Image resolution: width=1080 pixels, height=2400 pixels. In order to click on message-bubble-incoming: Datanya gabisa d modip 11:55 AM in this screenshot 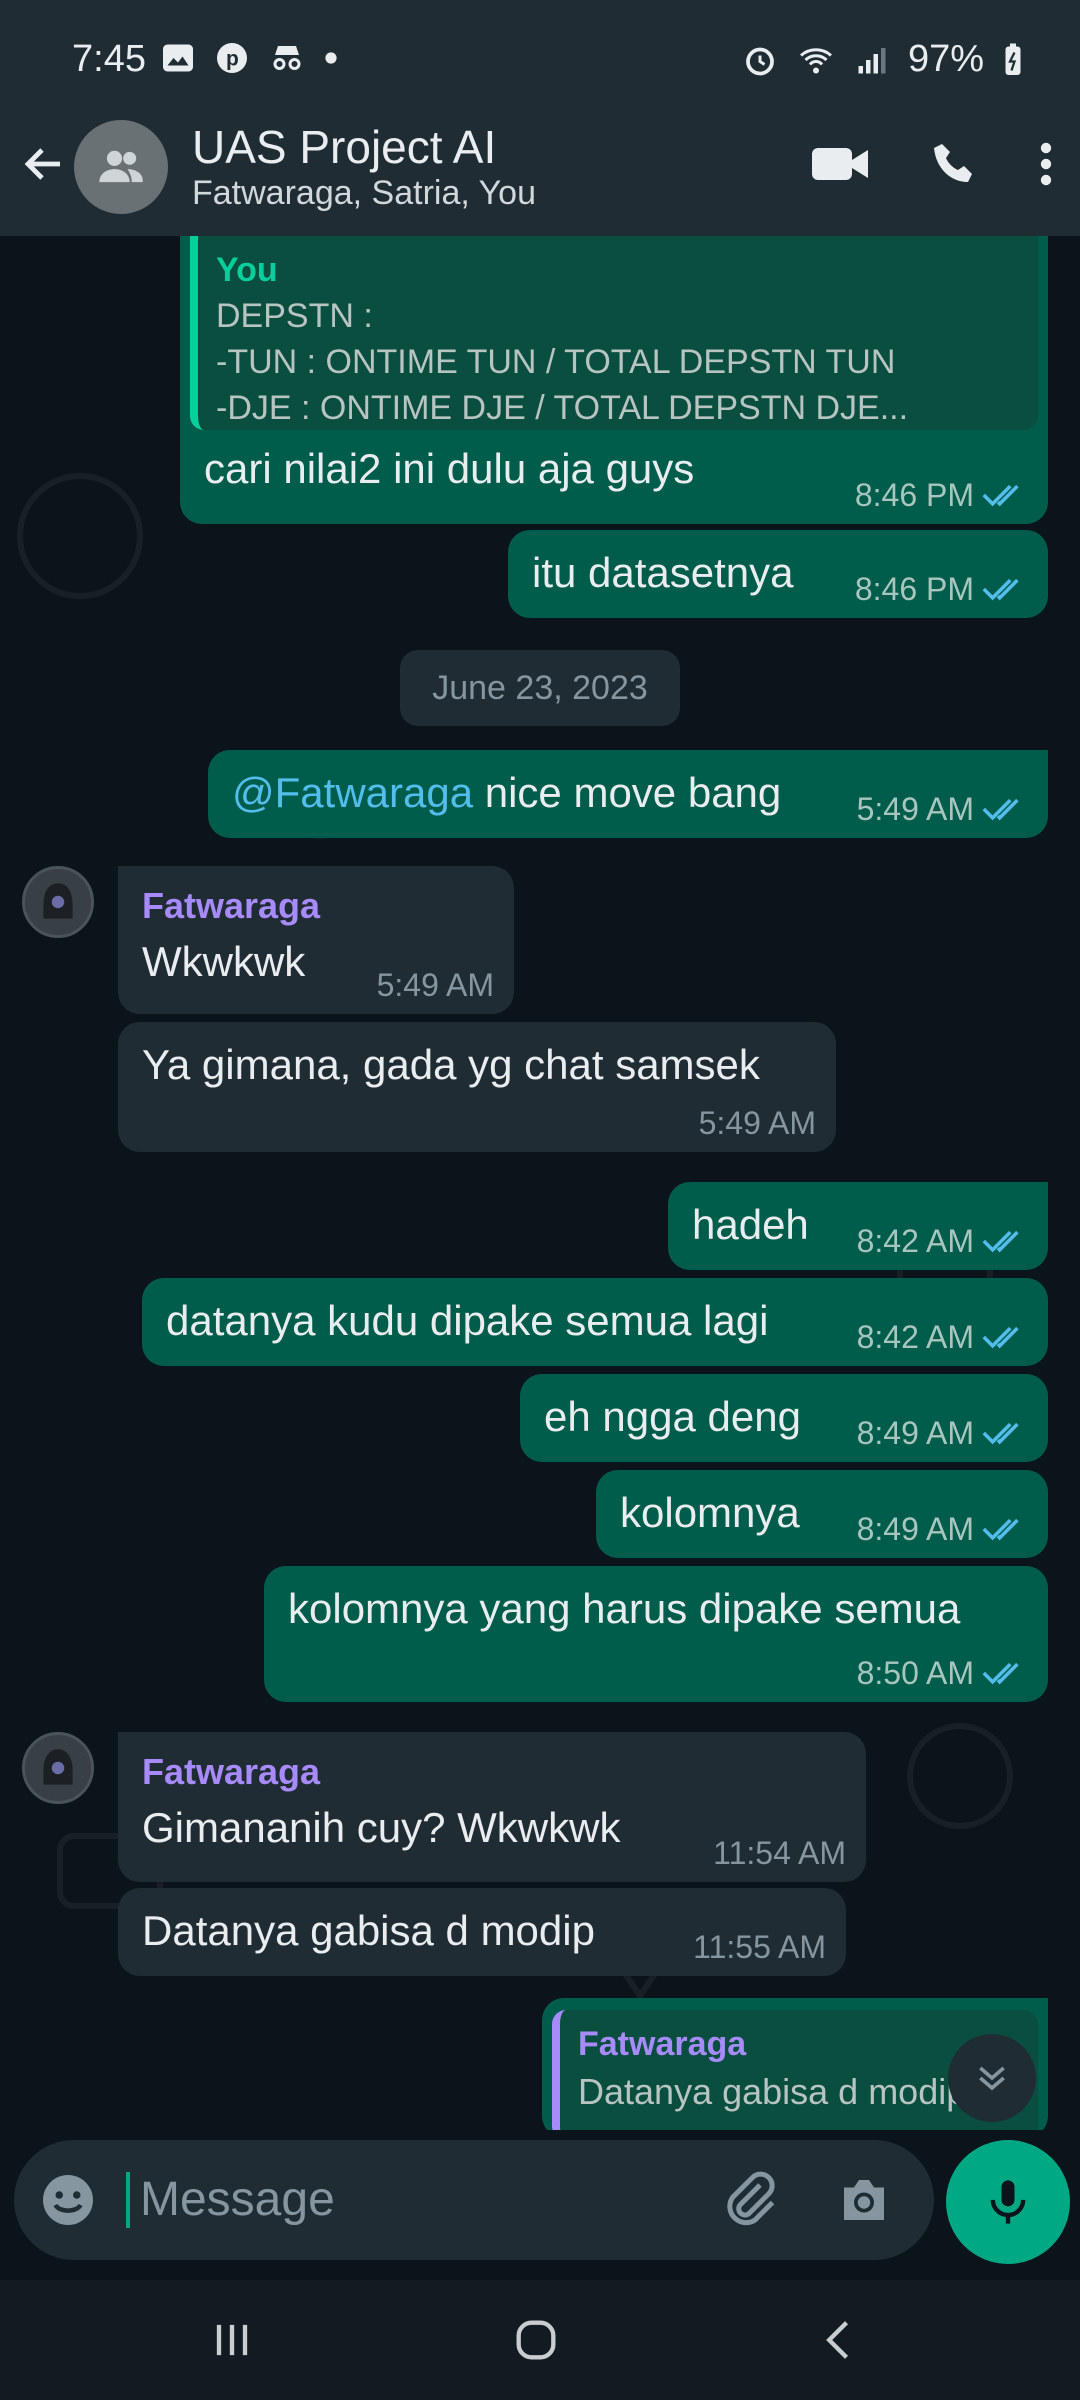, I will do `click(482, 1932)`.